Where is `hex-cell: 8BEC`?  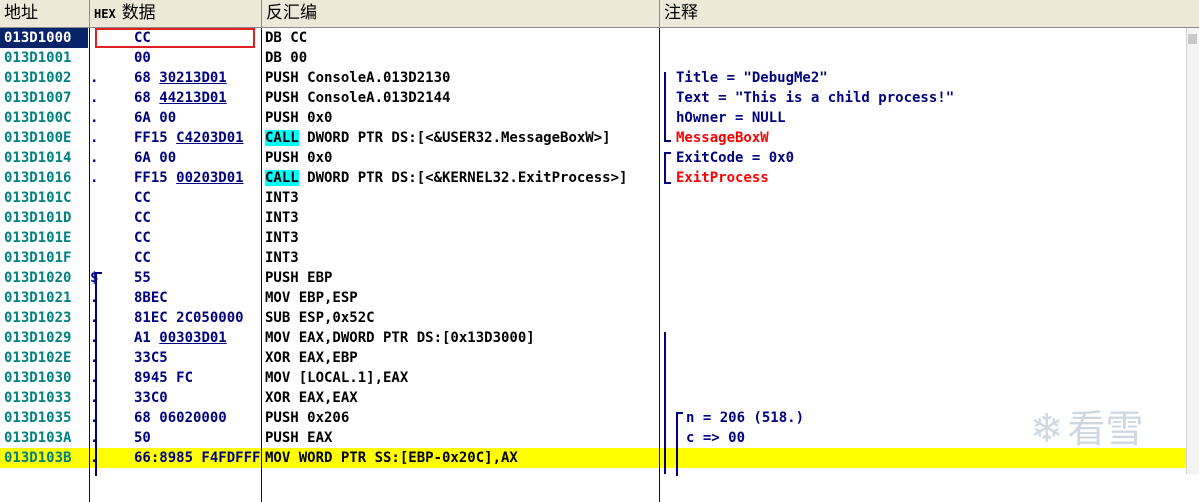 hex-cell: 8BEC is located at coordinates (197, 298).